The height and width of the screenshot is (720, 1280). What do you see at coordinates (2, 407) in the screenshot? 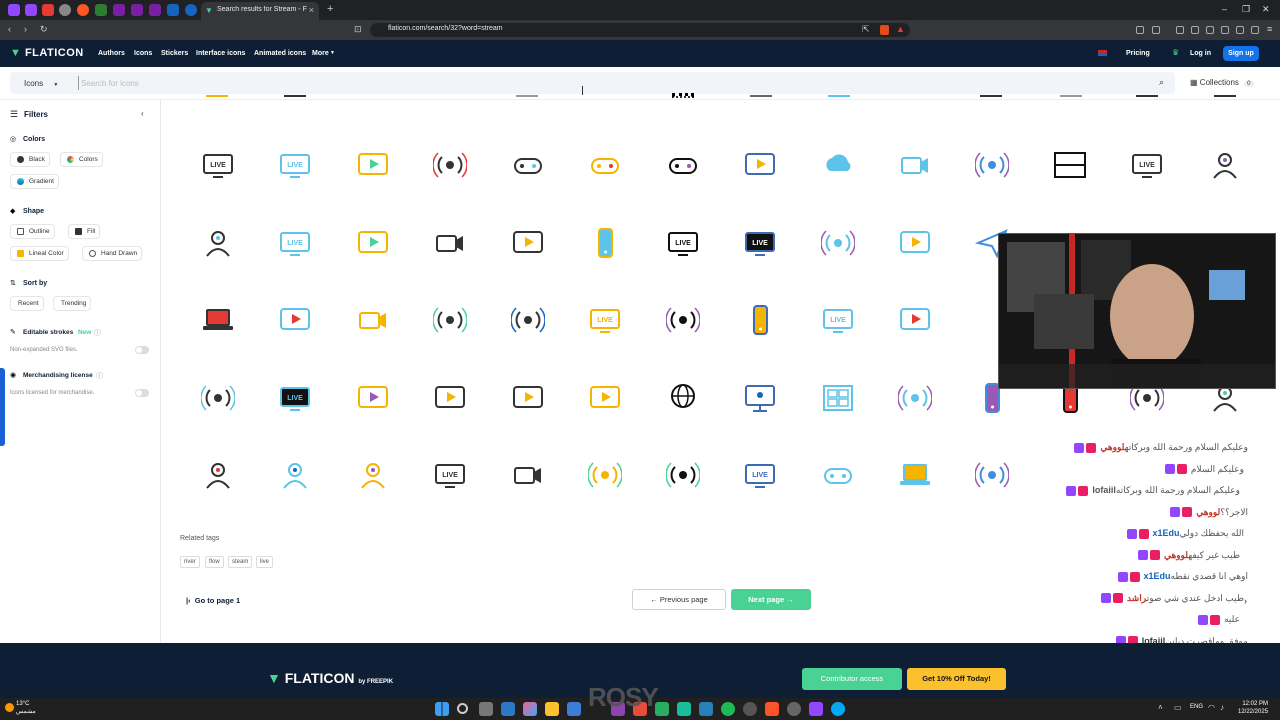
I see `side-panel-handle` at bounding box center [2, 407].